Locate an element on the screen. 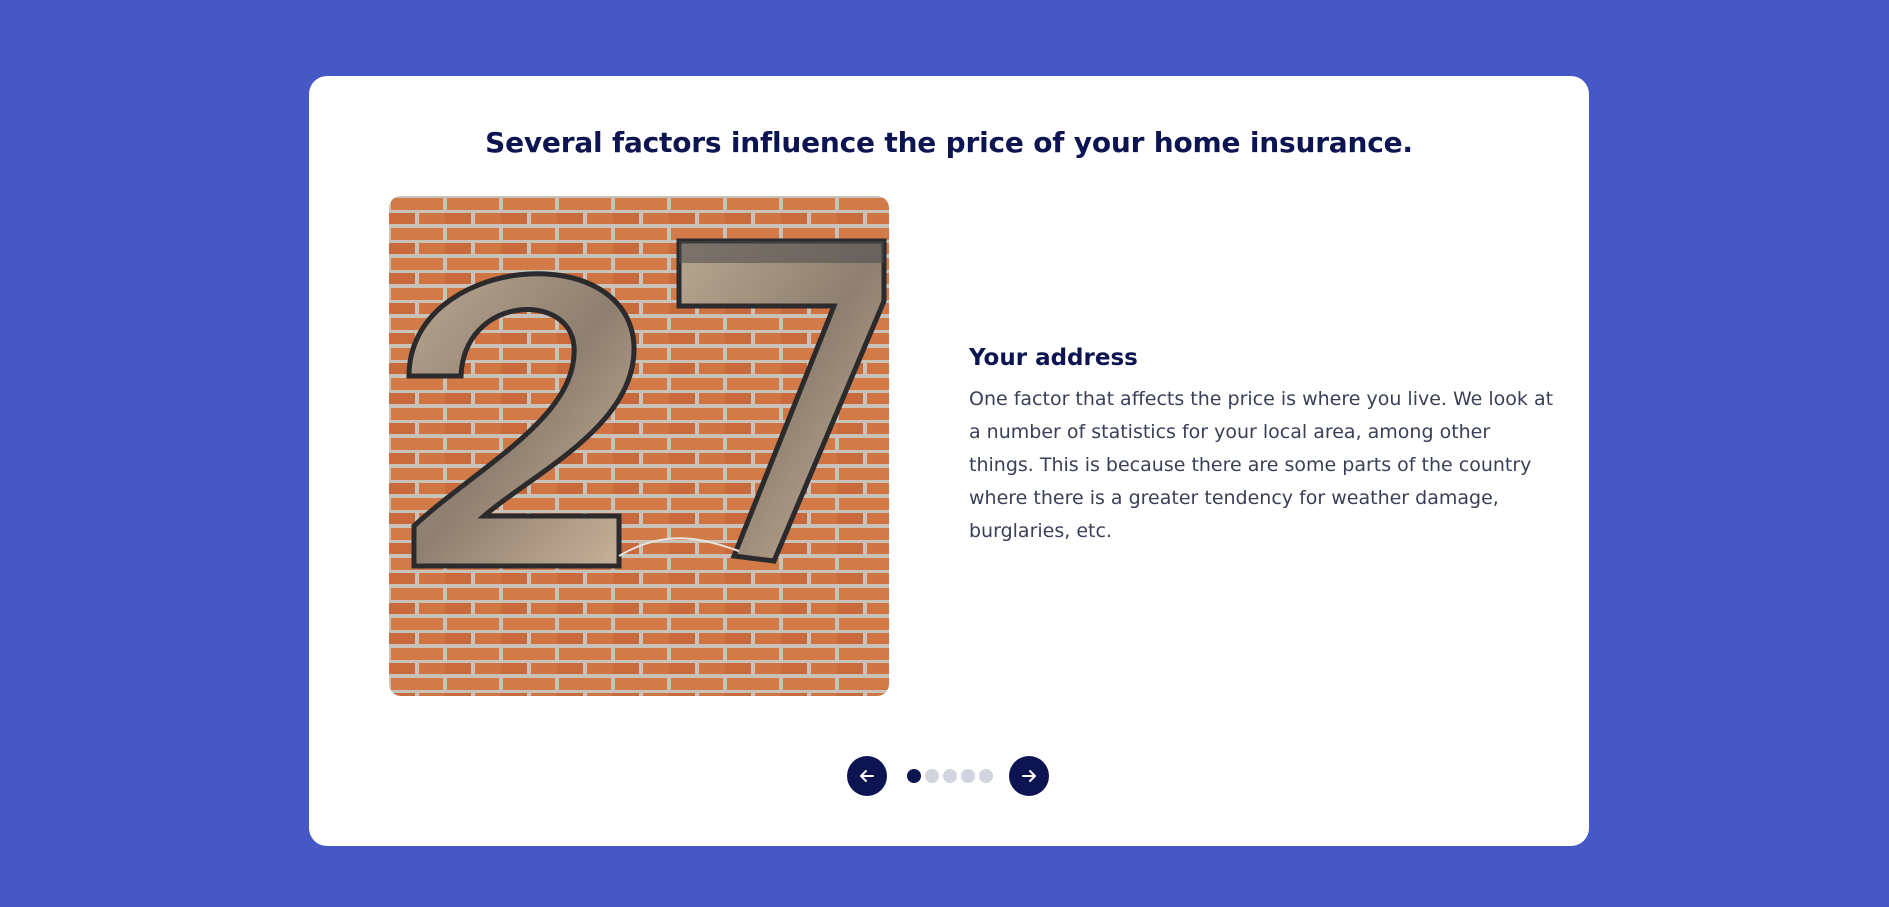 Image resolution: width=1889 pixels, height=907 pixels. arrow-right-icon is located at coordinates (1029, 776).